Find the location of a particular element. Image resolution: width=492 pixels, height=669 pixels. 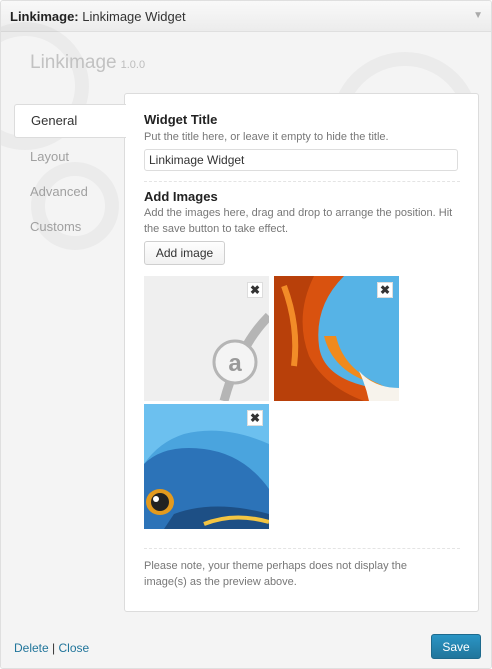

tab-layout: Layout is located at coordinates (70, 157).